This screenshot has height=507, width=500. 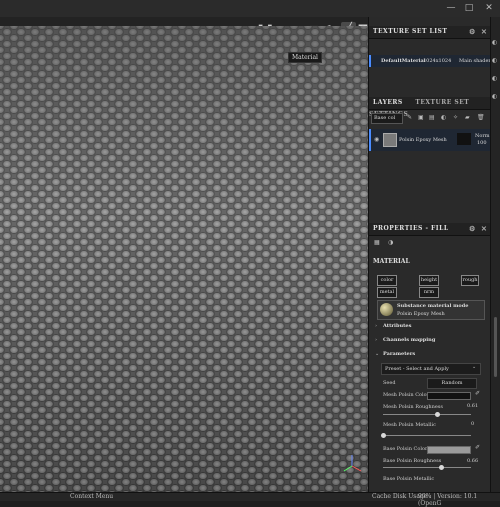 I want to click on version-label: 99% | Version: 10.1 (OpenG, so click(x=448, y=500).